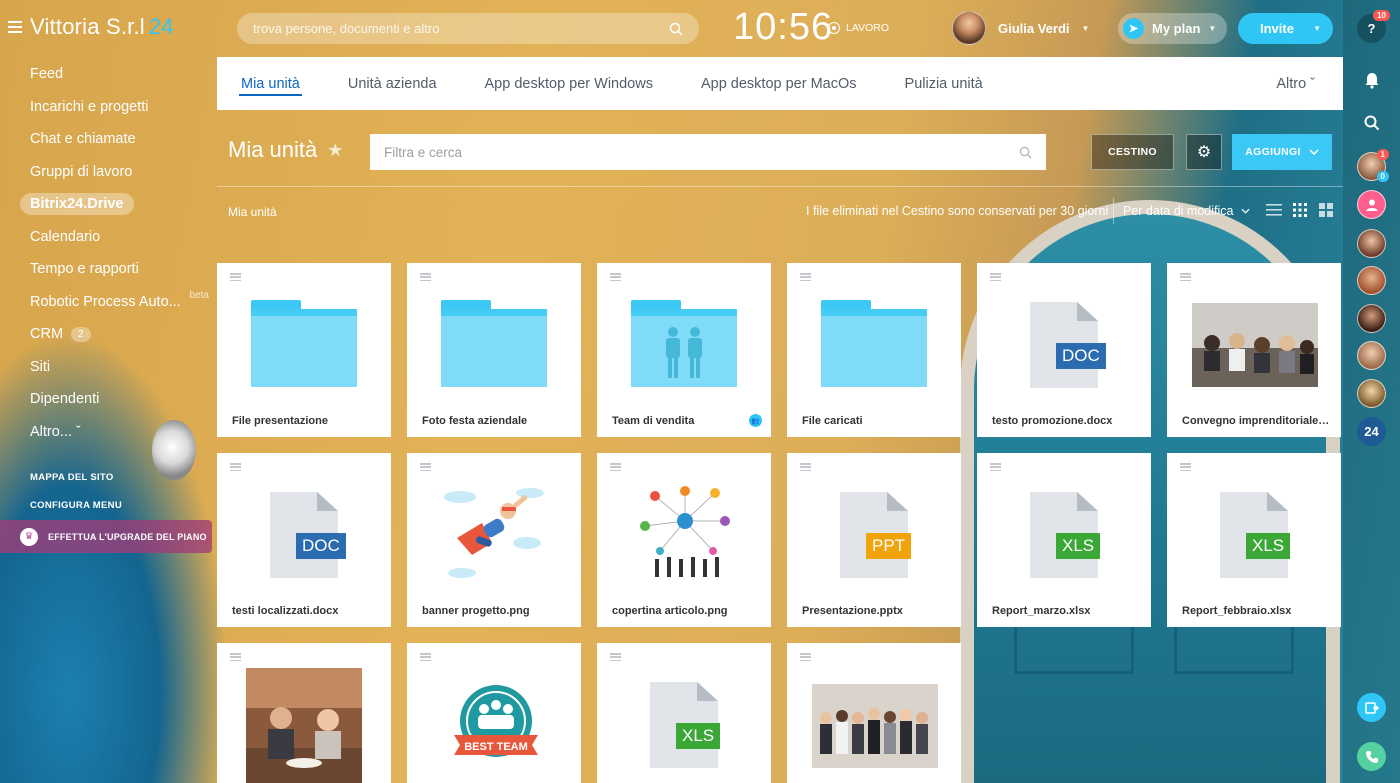  Describe the element at coordinates (1186, 211) in the screenshot. I see `sort-select: Per data di modifica` at that location.